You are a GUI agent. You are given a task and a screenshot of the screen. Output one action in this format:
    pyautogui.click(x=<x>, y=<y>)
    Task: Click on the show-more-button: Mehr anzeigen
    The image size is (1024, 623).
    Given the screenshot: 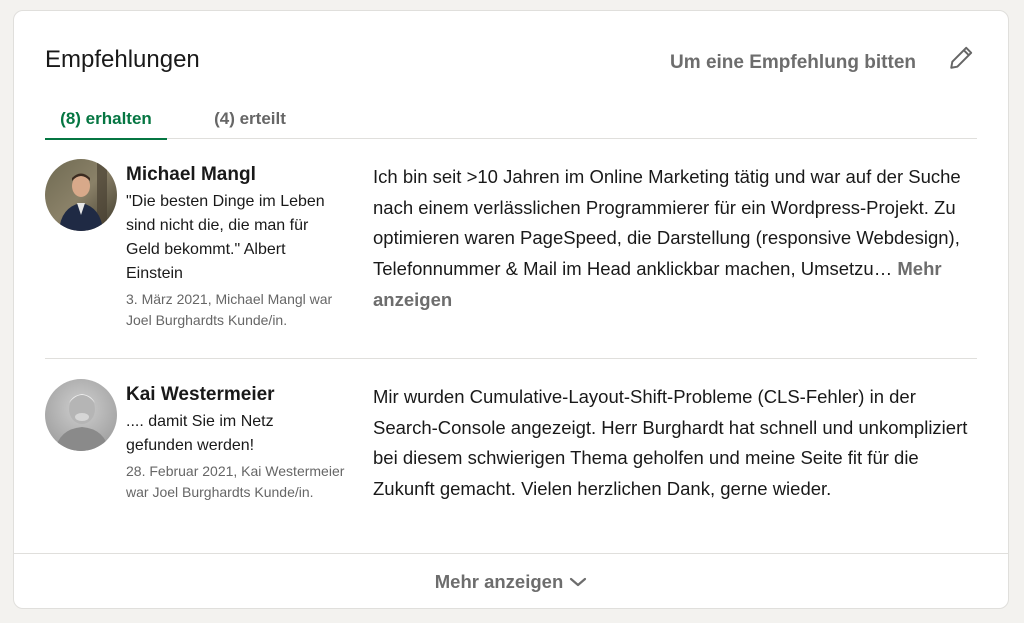 What is the action you would take?
    pyautogui.click(x=511, y=582)
    